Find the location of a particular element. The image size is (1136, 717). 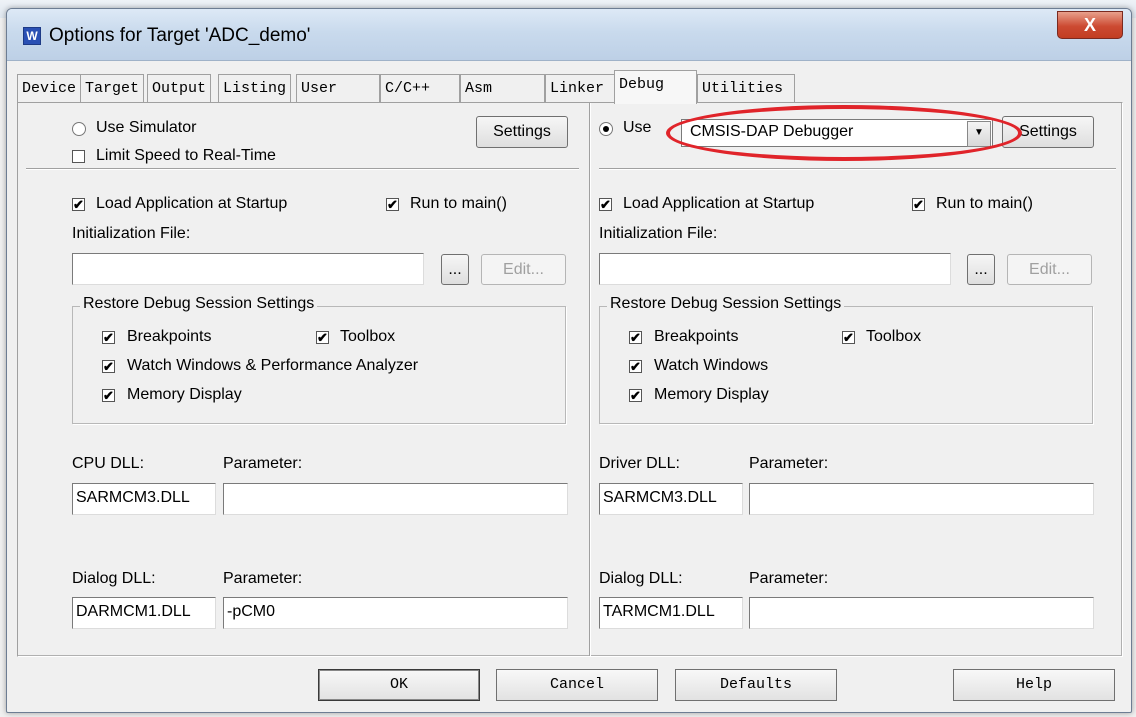

left-watch-checkbox: ✔ is located at coordinates (108, 366).